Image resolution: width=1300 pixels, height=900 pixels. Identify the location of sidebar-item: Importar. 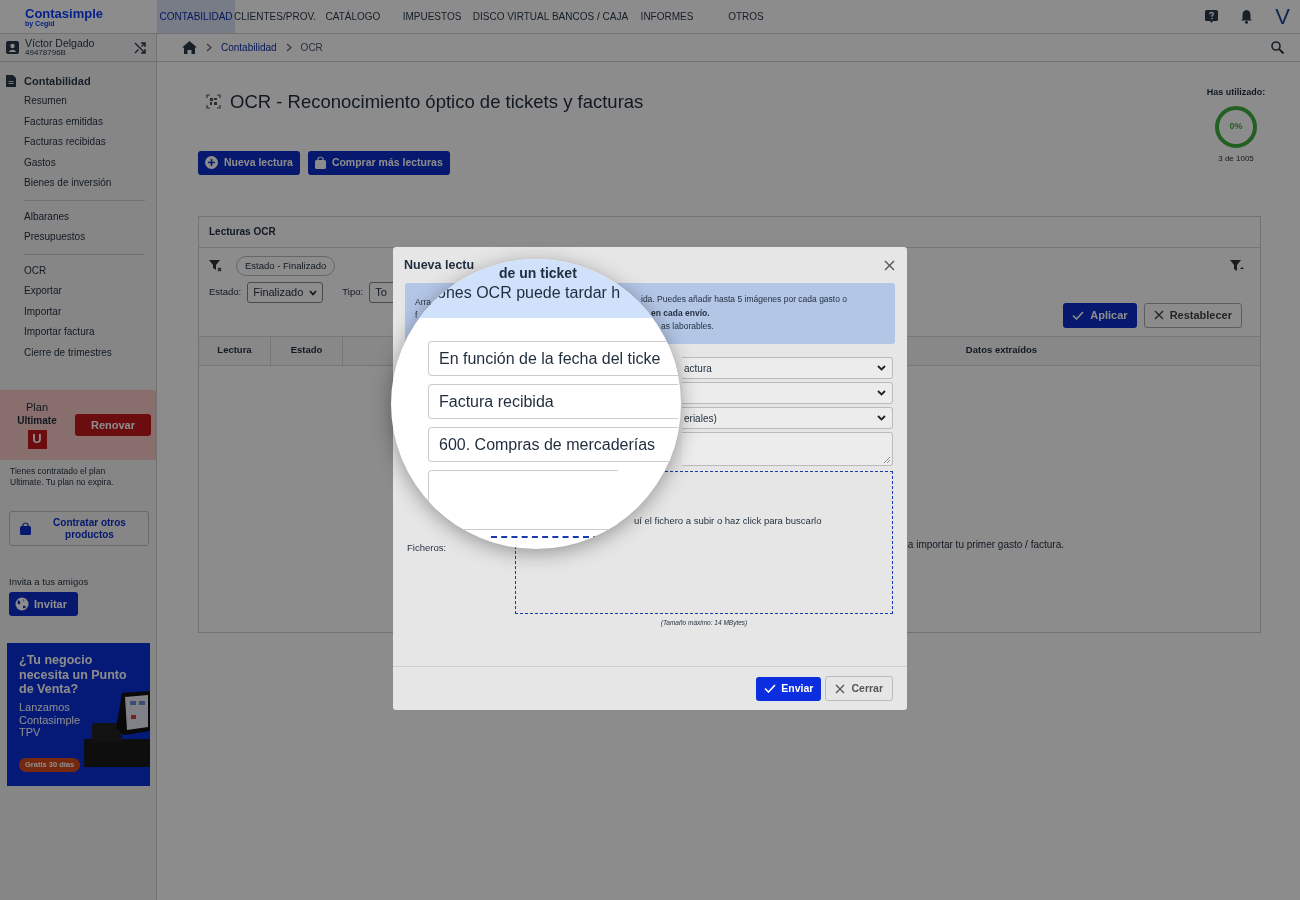
(31, 311).